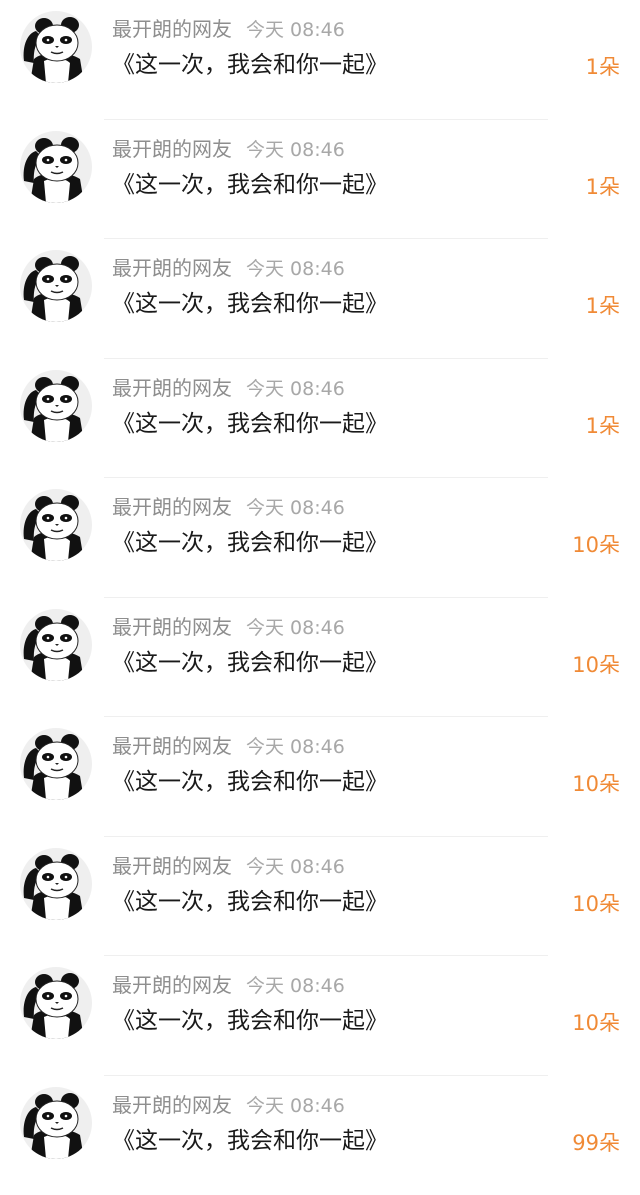 The width and height of the screenshot is (640, 1195). Describe the element at coordinates (596, 1143) in the screenshot. I see `flower-gift-count: 99朵` at that location.